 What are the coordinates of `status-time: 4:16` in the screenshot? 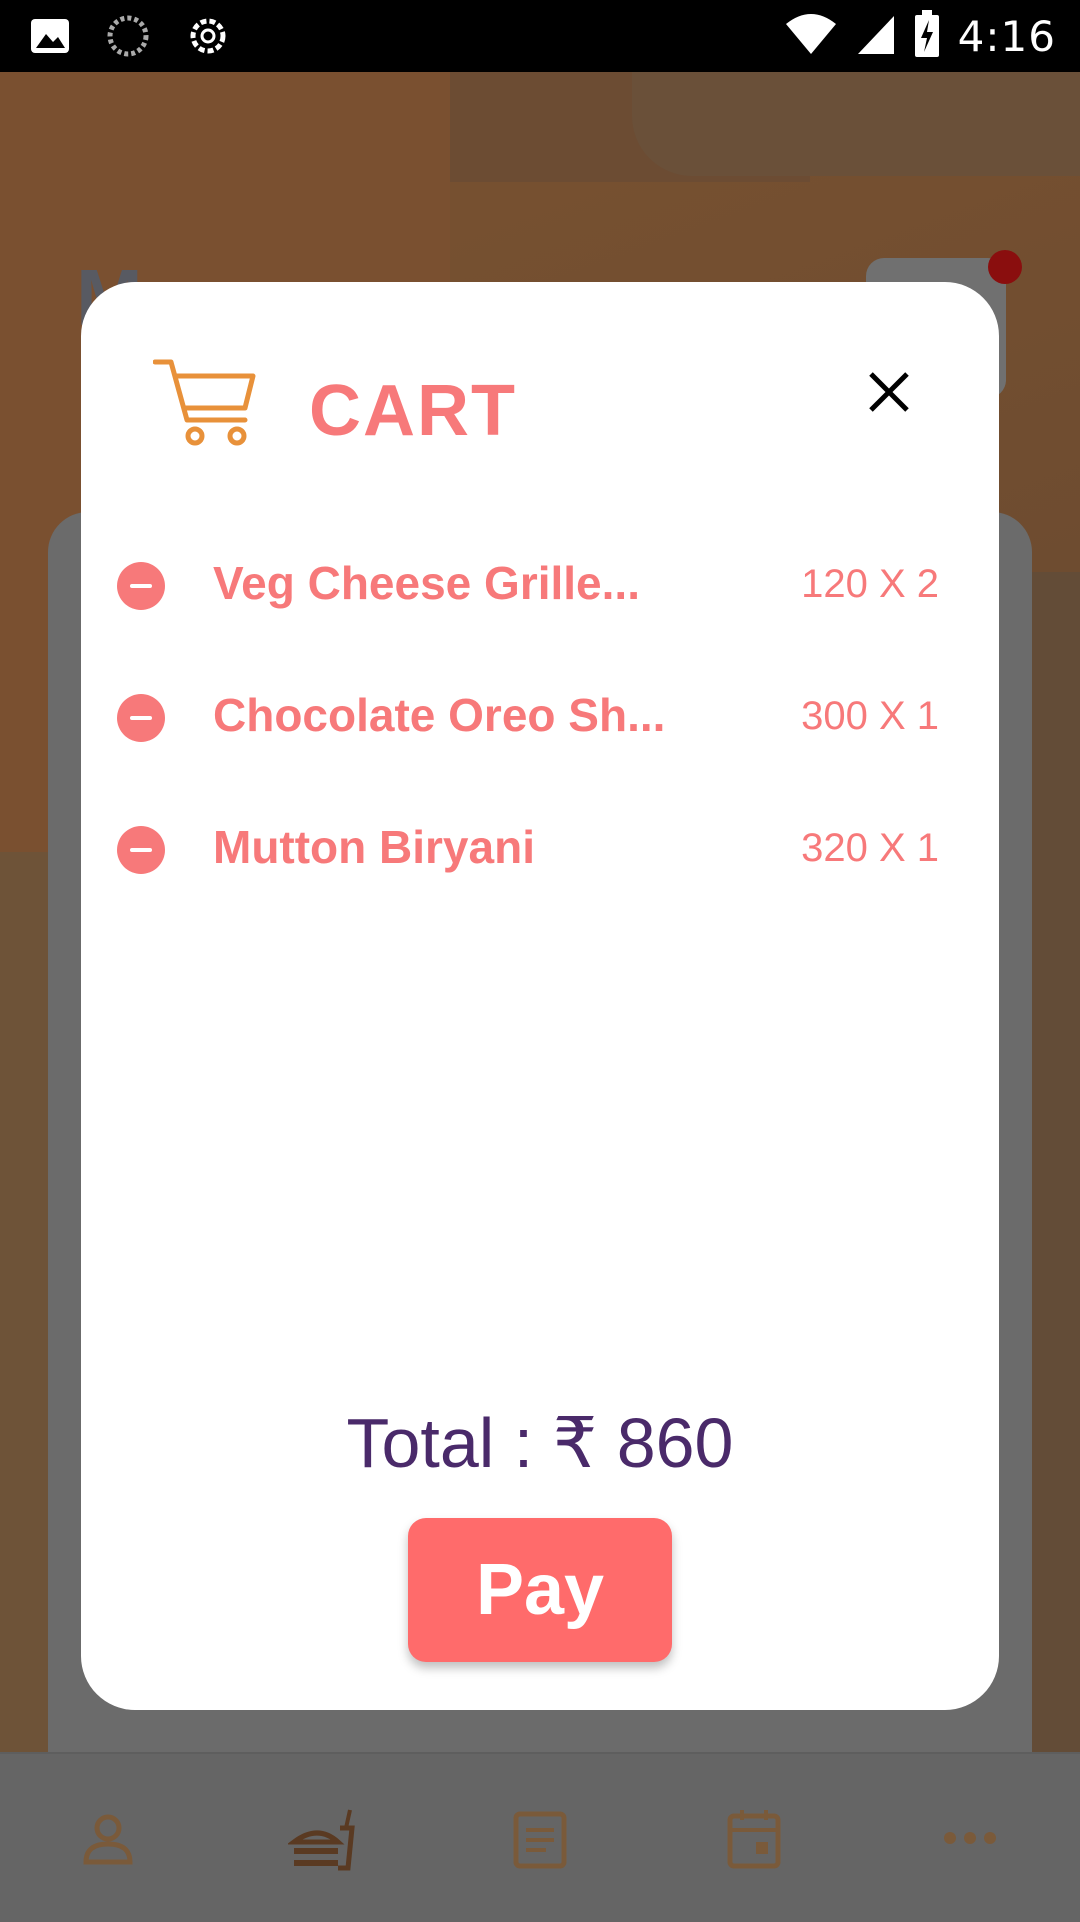 It's located at (1006, 36).